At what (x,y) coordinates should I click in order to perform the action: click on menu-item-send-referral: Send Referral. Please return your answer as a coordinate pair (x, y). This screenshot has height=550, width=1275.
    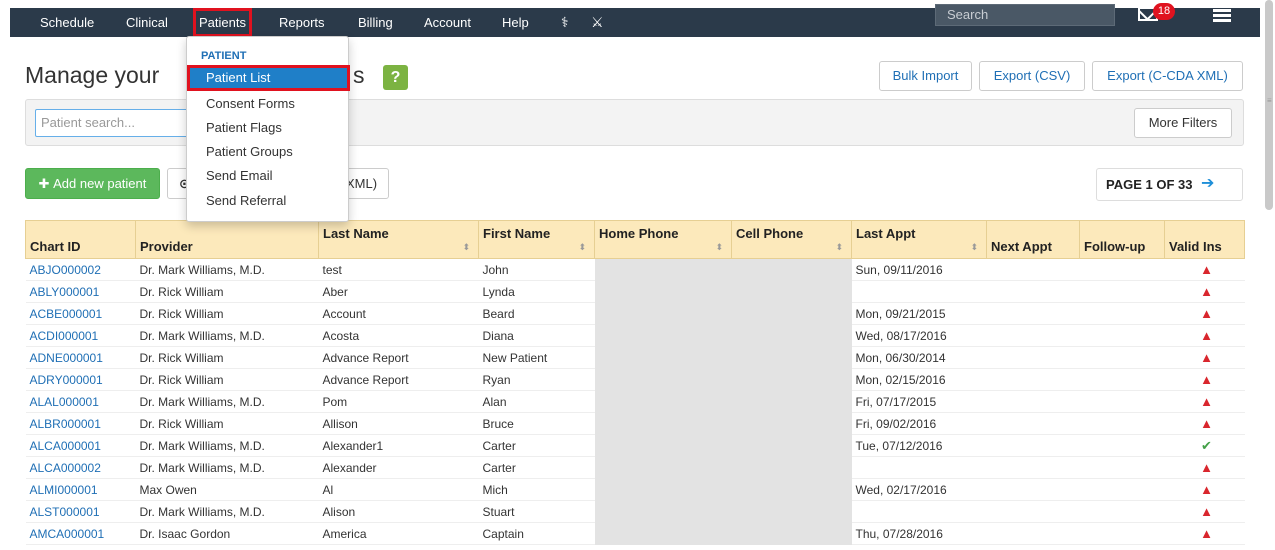
    Looking at the image, I should click on (246, 200).